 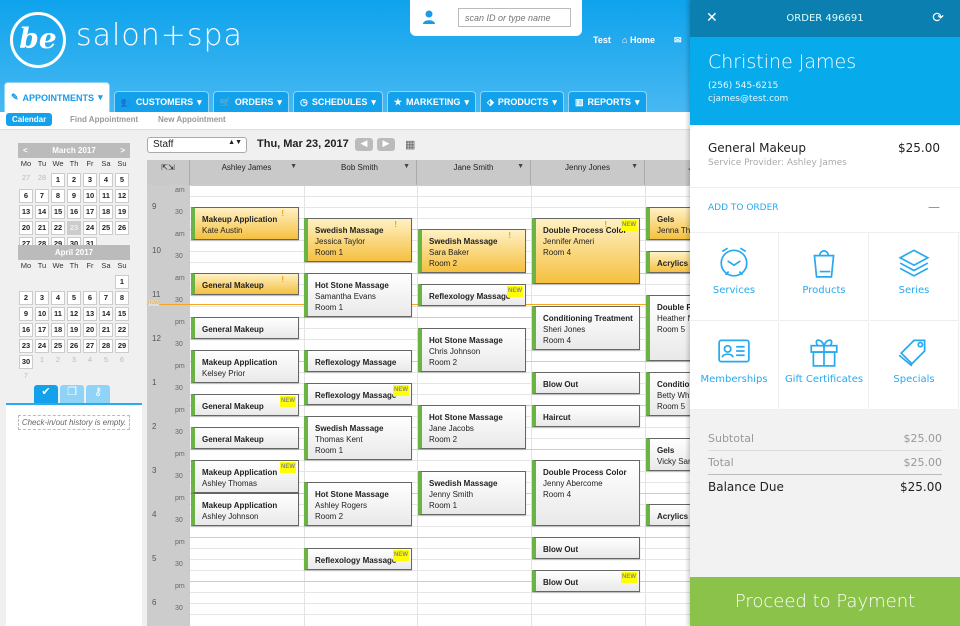 What do you see at coordinates (914, 366) in the screenshot?
I see `category-specials: Specials` at bounding box center [914, 366].